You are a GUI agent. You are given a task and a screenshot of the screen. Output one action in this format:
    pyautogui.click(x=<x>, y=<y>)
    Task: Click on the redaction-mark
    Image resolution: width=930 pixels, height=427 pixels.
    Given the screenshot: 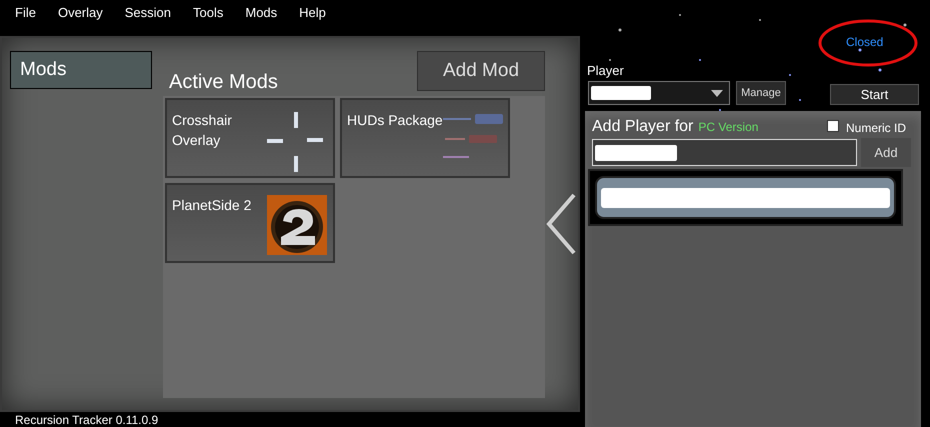 What is the action you would take?
    pyautogui.click(x=621, y=93)
    